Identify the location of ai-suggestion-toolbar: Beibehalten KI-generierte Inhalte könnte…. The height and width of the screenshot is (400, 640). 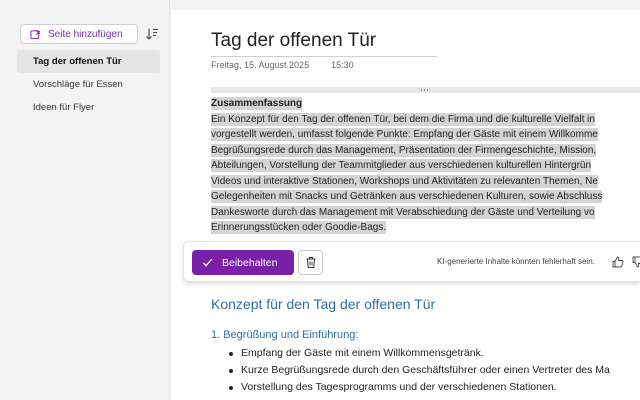
(411, 261).